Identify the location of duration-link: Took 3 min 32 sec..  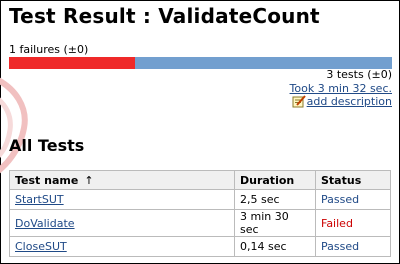
(341, 88).